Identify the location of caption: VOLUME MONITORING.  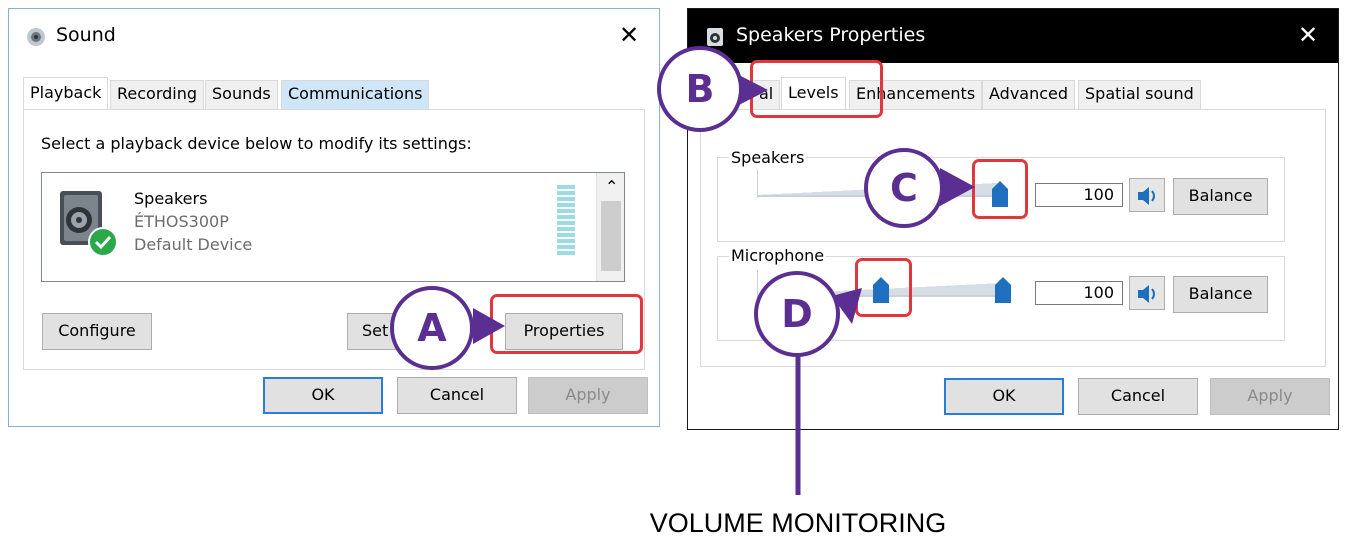
(798, 523).